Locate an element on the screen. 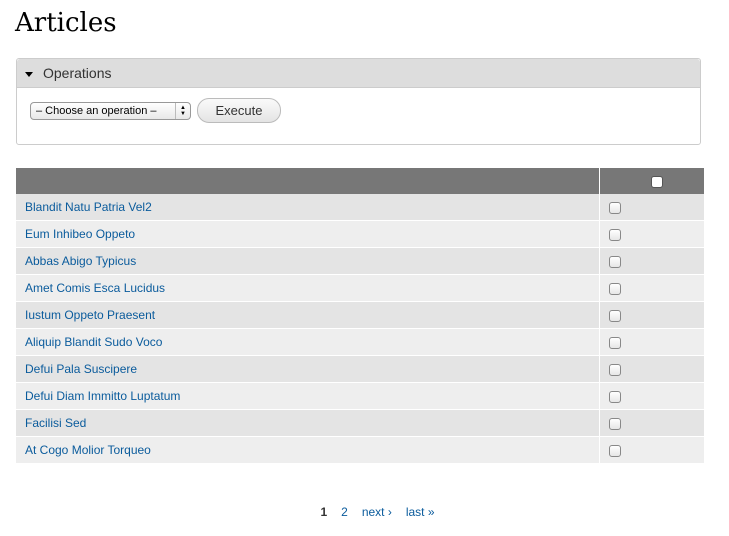 This screenshot has height=536, width=729. operation-select: – Choose an operation – ▲ ▼ is located at coordinates (110, 110).